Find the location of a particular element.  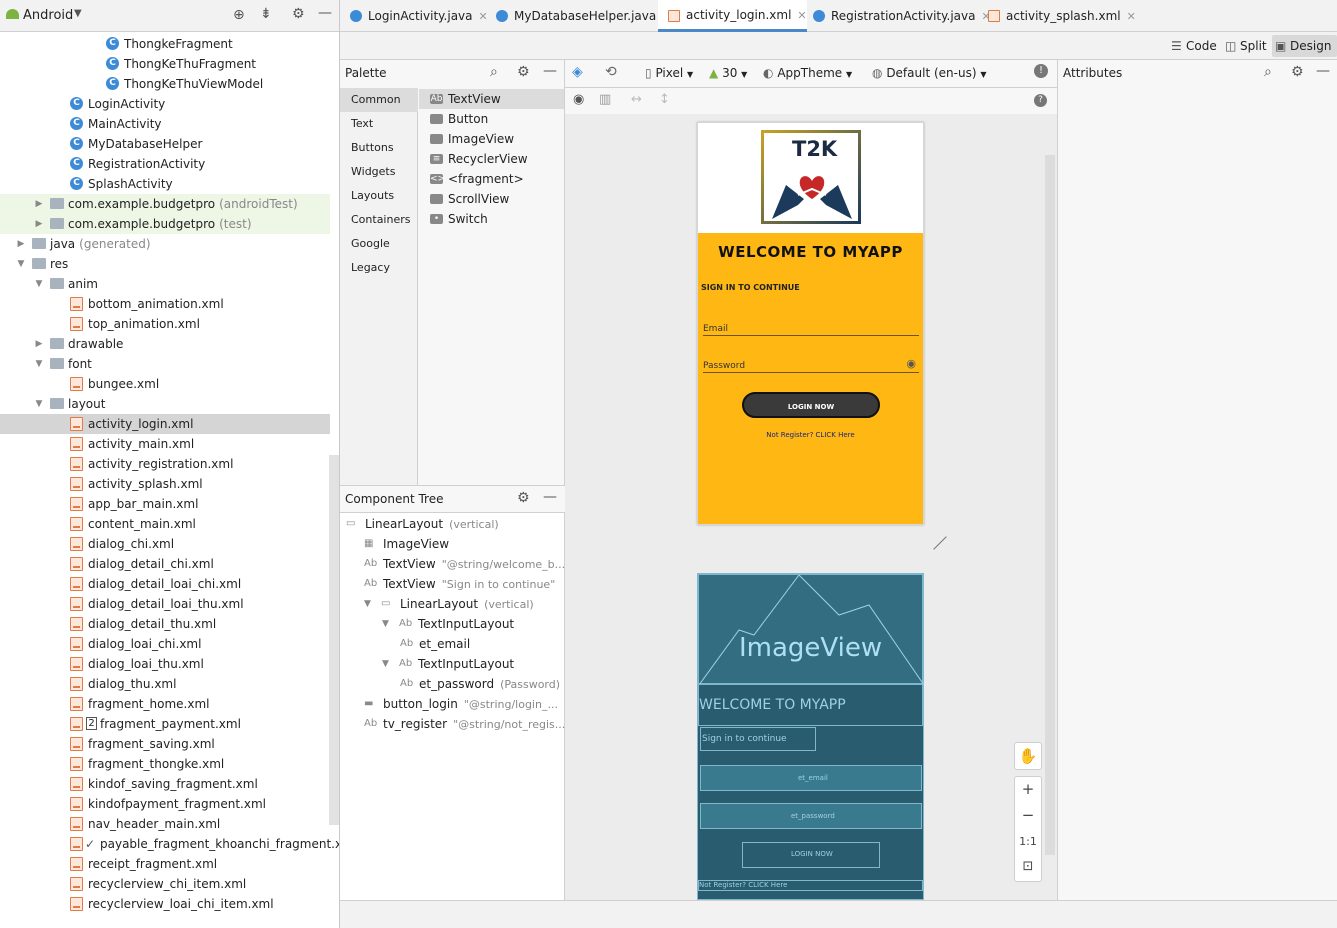

help-icon: ? is located at coordinates (1040, 100).